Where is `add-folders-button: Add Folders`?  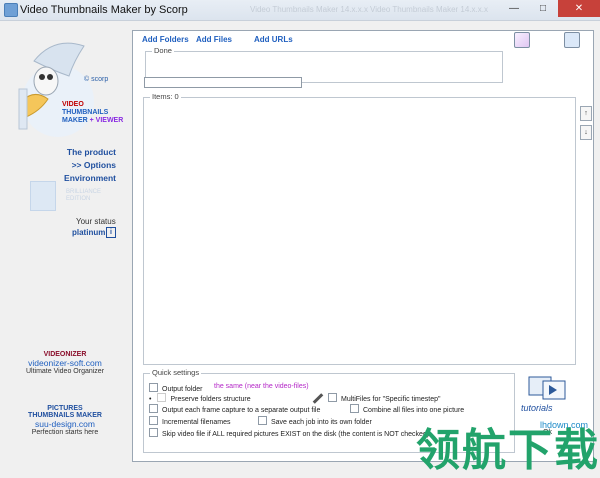 add-folders-button: Add Folders is located at coordinates (165, 39).